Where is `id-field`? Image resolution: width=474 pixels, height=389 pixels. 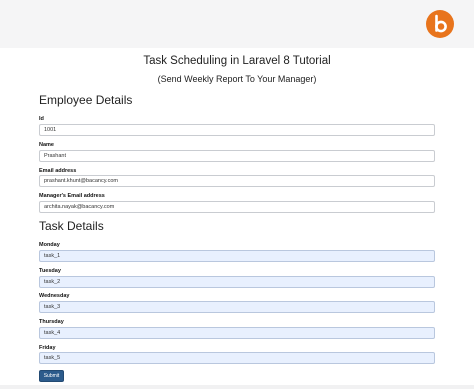 id-field is located at coordinates (237, 130).